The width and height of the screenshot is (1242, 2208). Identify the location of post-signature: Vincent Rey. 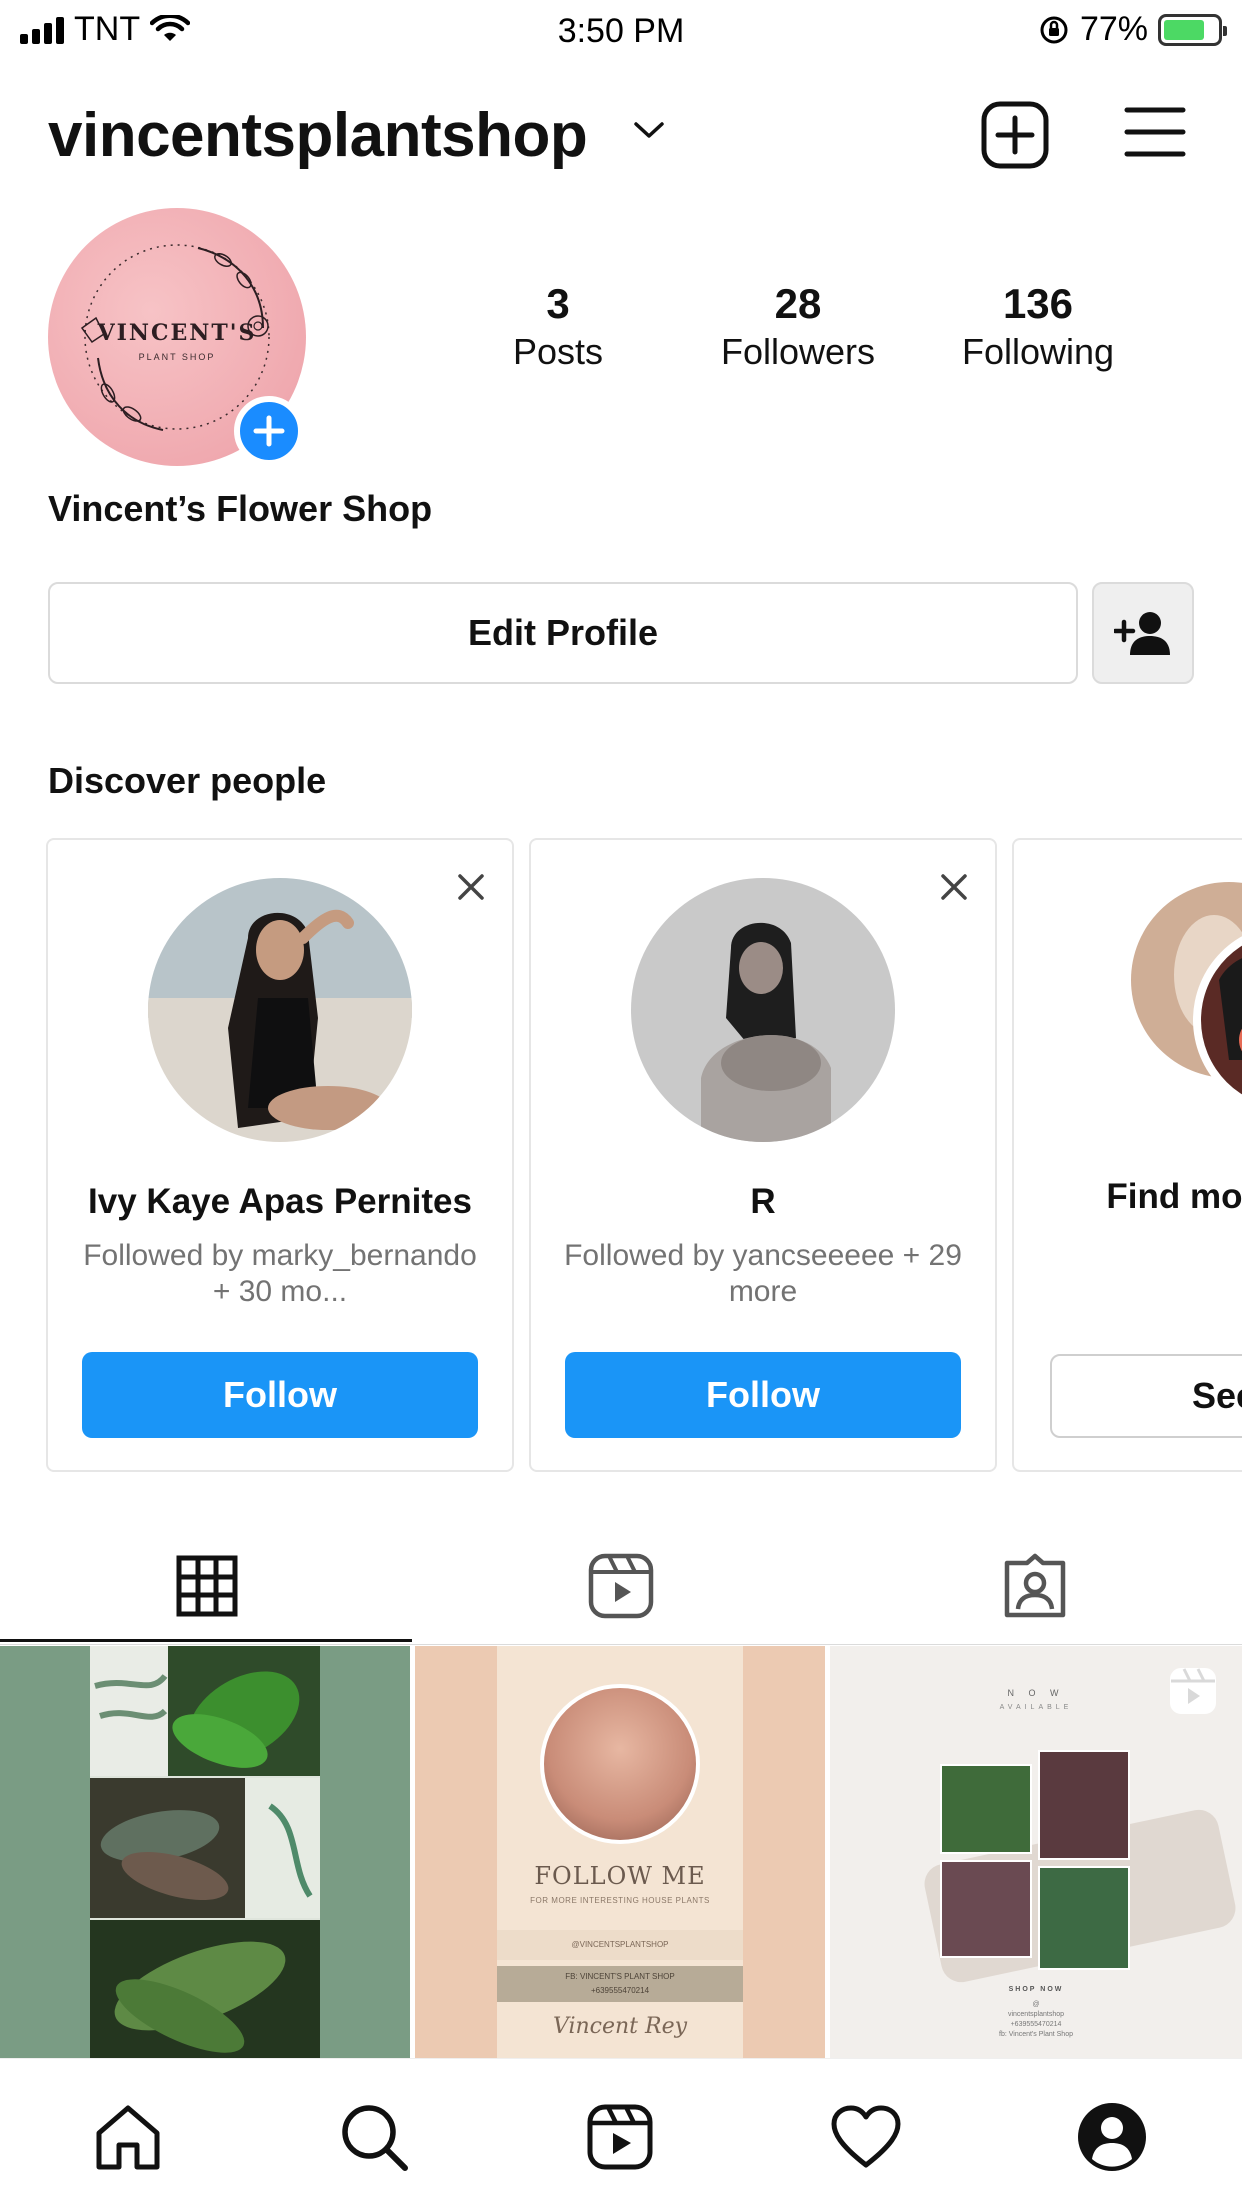
(620, 2026).